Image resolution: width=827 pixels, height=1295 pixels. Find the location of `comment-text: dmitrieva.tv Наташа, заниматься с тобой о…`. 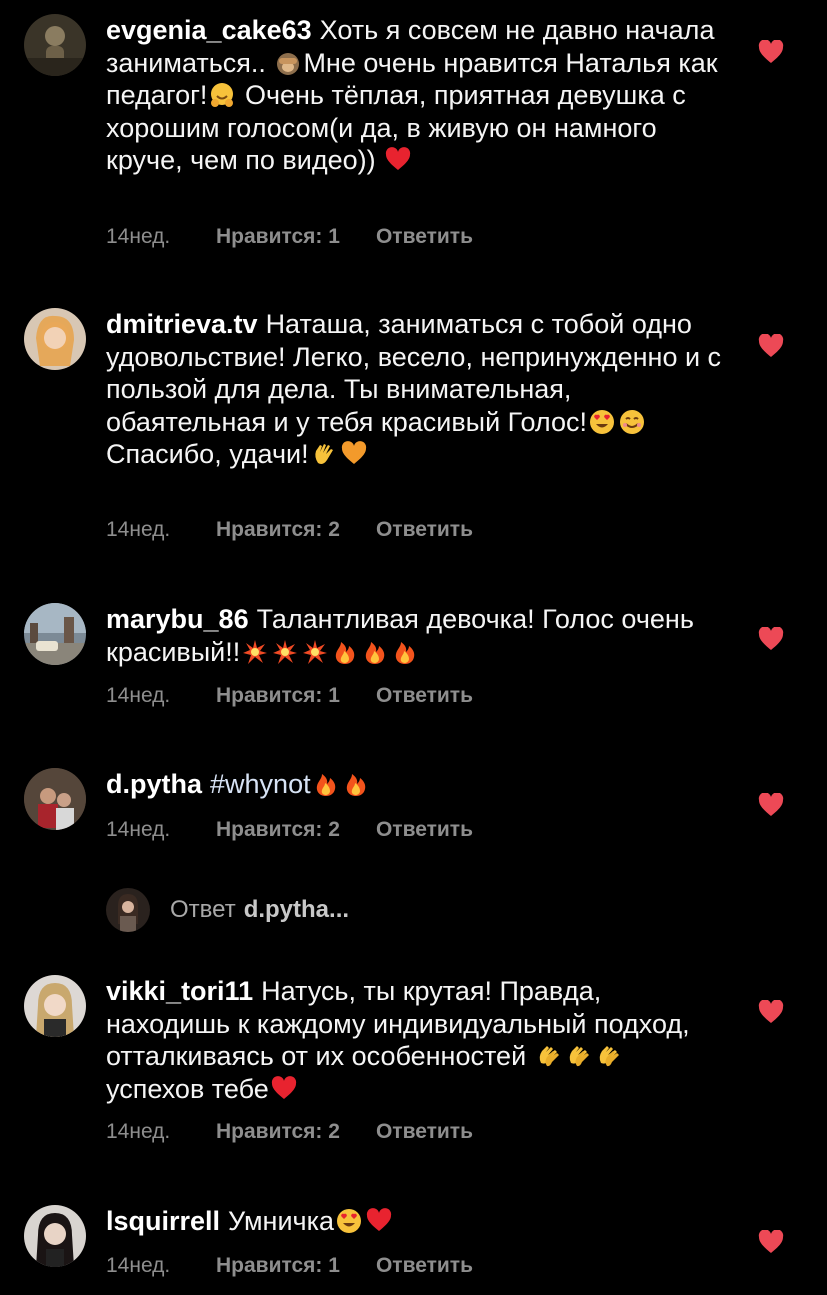

comment-text: dmitrieva.tv Наташа, заниматься с тобой о… is located at coordinates (414, 389).